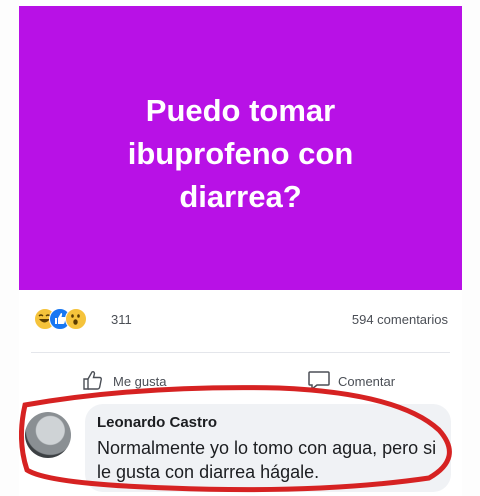  Describe the element at coordinates (240, 319) in the screenshot. I see `reactions-bar: 311 594 comentarios` at that location.